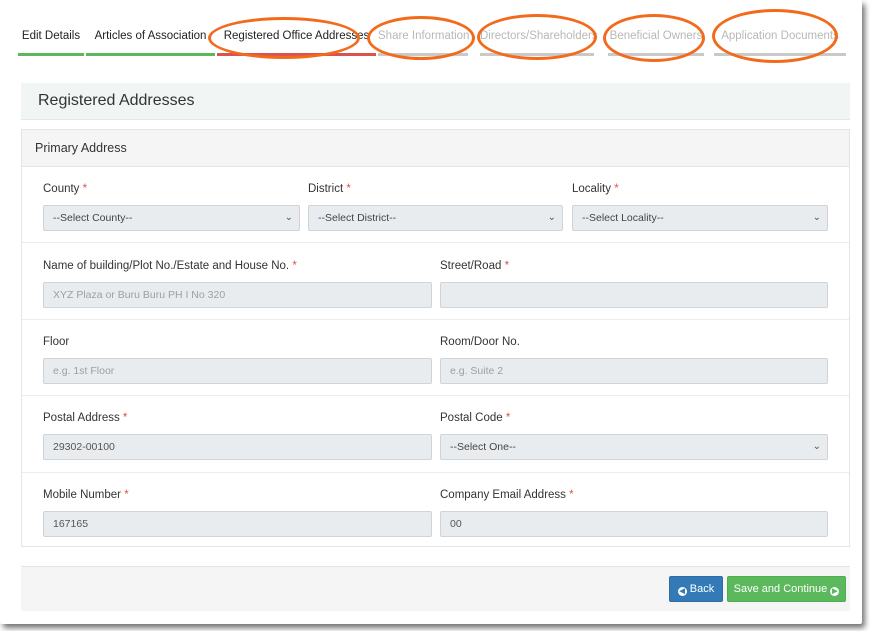 The height and width of the screenshot is (631, 870). Describe the element at coordinates (503, 495) in the screenshot. I see `email-label: Company Email Address` at that location.